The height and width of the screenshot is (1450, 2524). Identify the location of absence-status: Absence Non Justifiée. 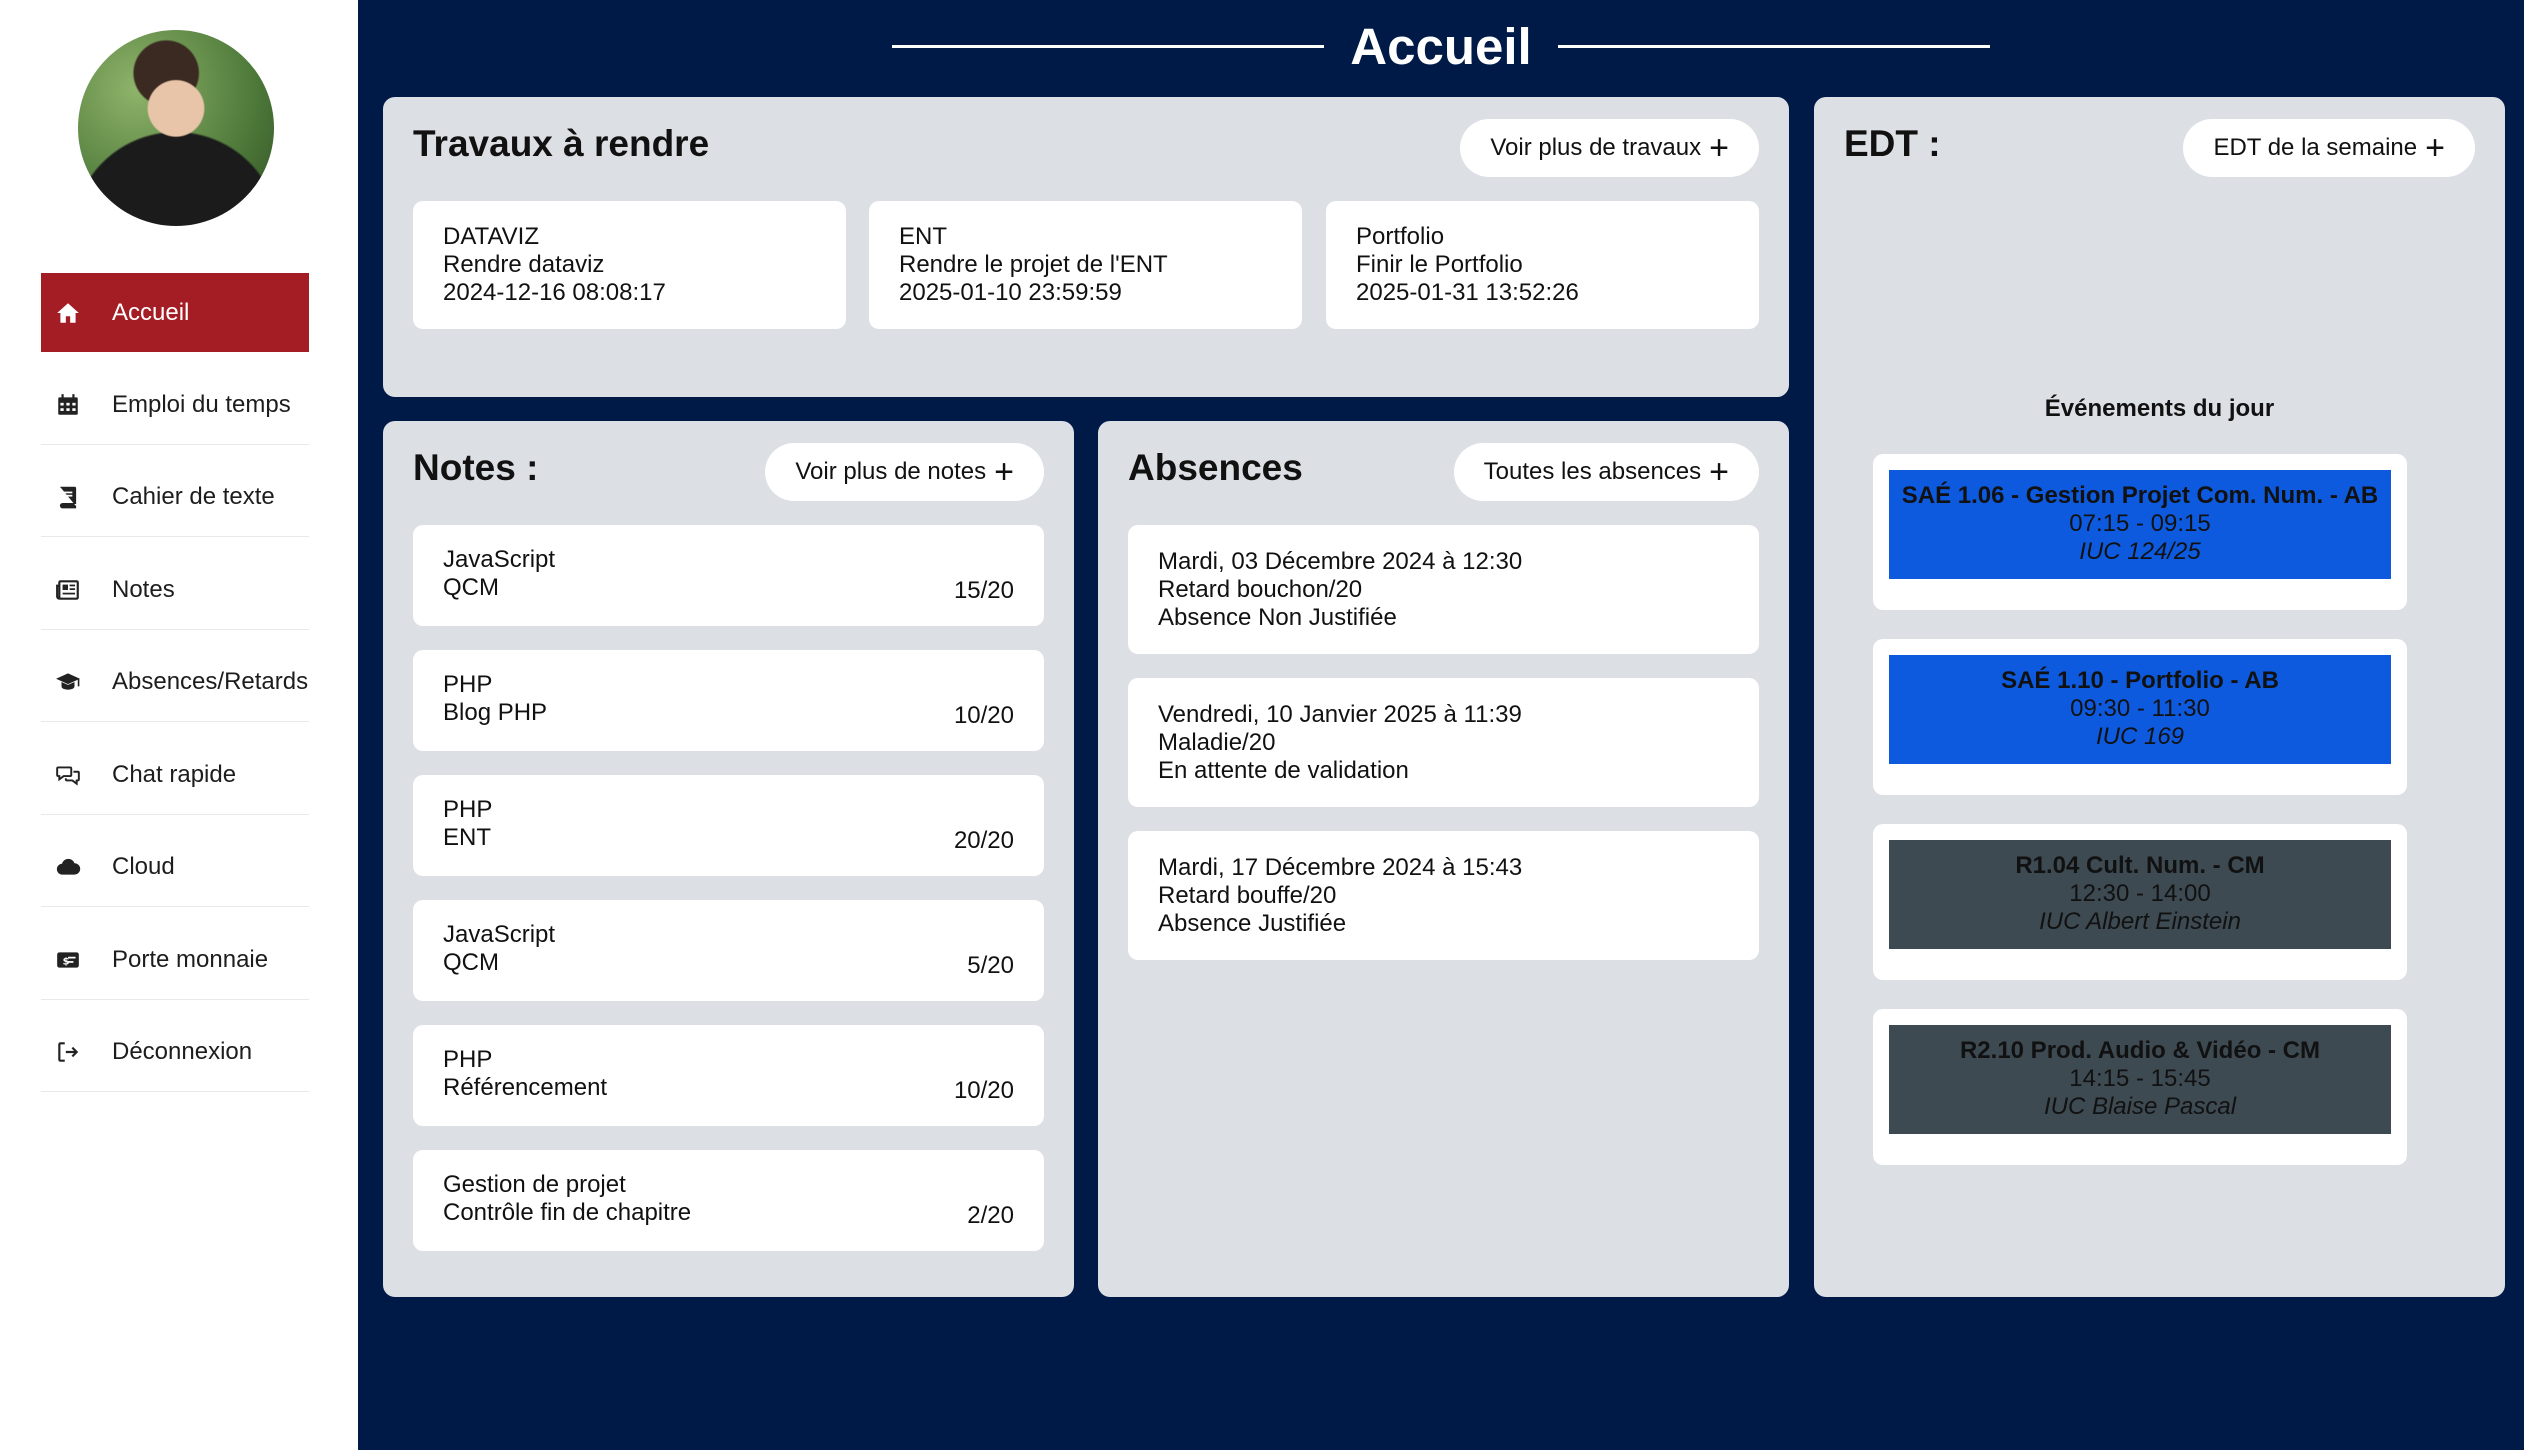
(1277, 617).